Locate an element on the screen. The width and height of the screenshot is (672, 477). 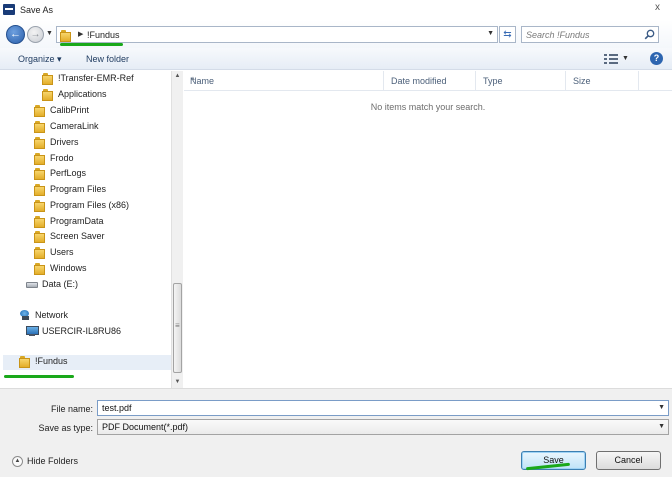
column-header-name: Name ▲ is located at coordinates (284, 81).